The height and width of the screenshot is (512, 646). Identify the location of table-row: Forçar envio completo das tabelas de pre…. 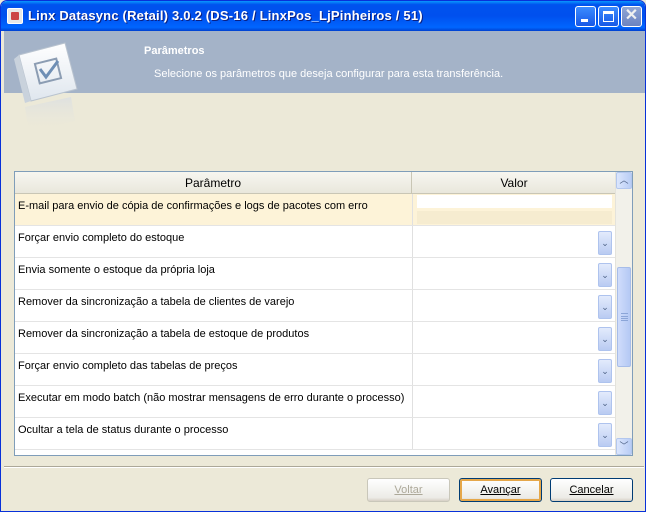
(315, 370).